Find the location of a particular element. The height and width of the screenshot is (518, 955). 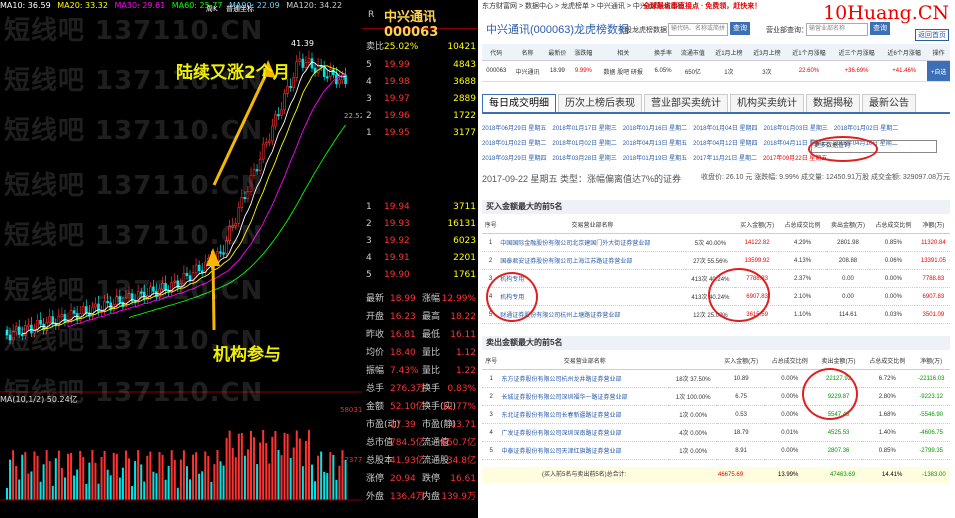

date-link: 2018年01月17日 星期三 is located at coordinates (584, 129).